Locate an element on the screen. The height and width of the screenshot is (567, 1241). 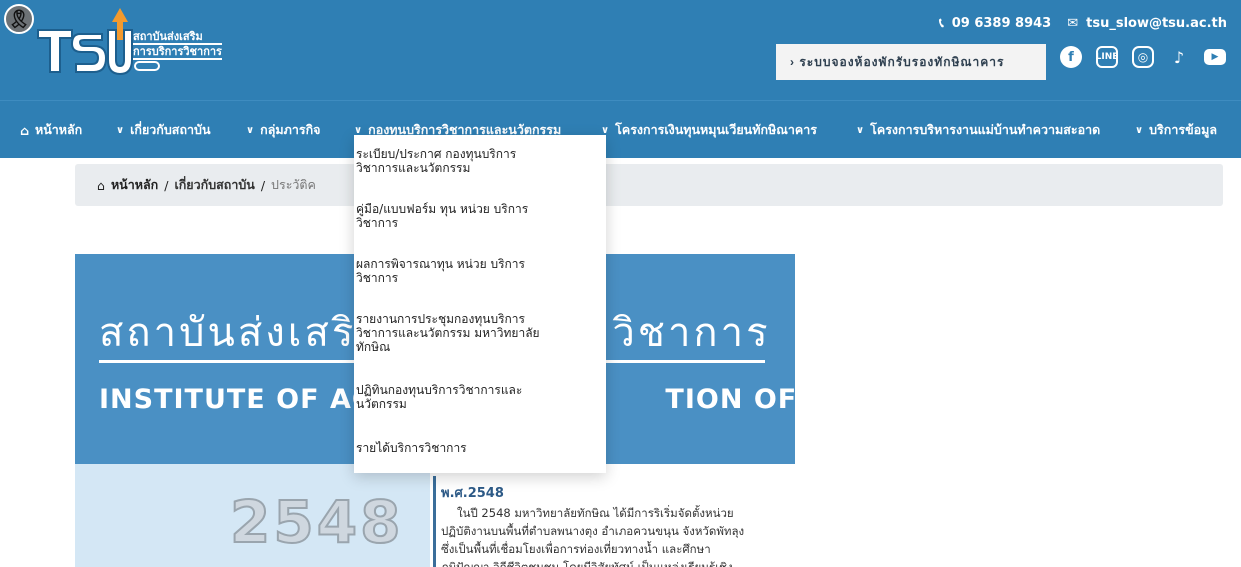
breadcrumb: ⌂ หน้าหลัก / เกี่ยวกับสถาบัน / ประวัติค is located at coordinates (649, 185).